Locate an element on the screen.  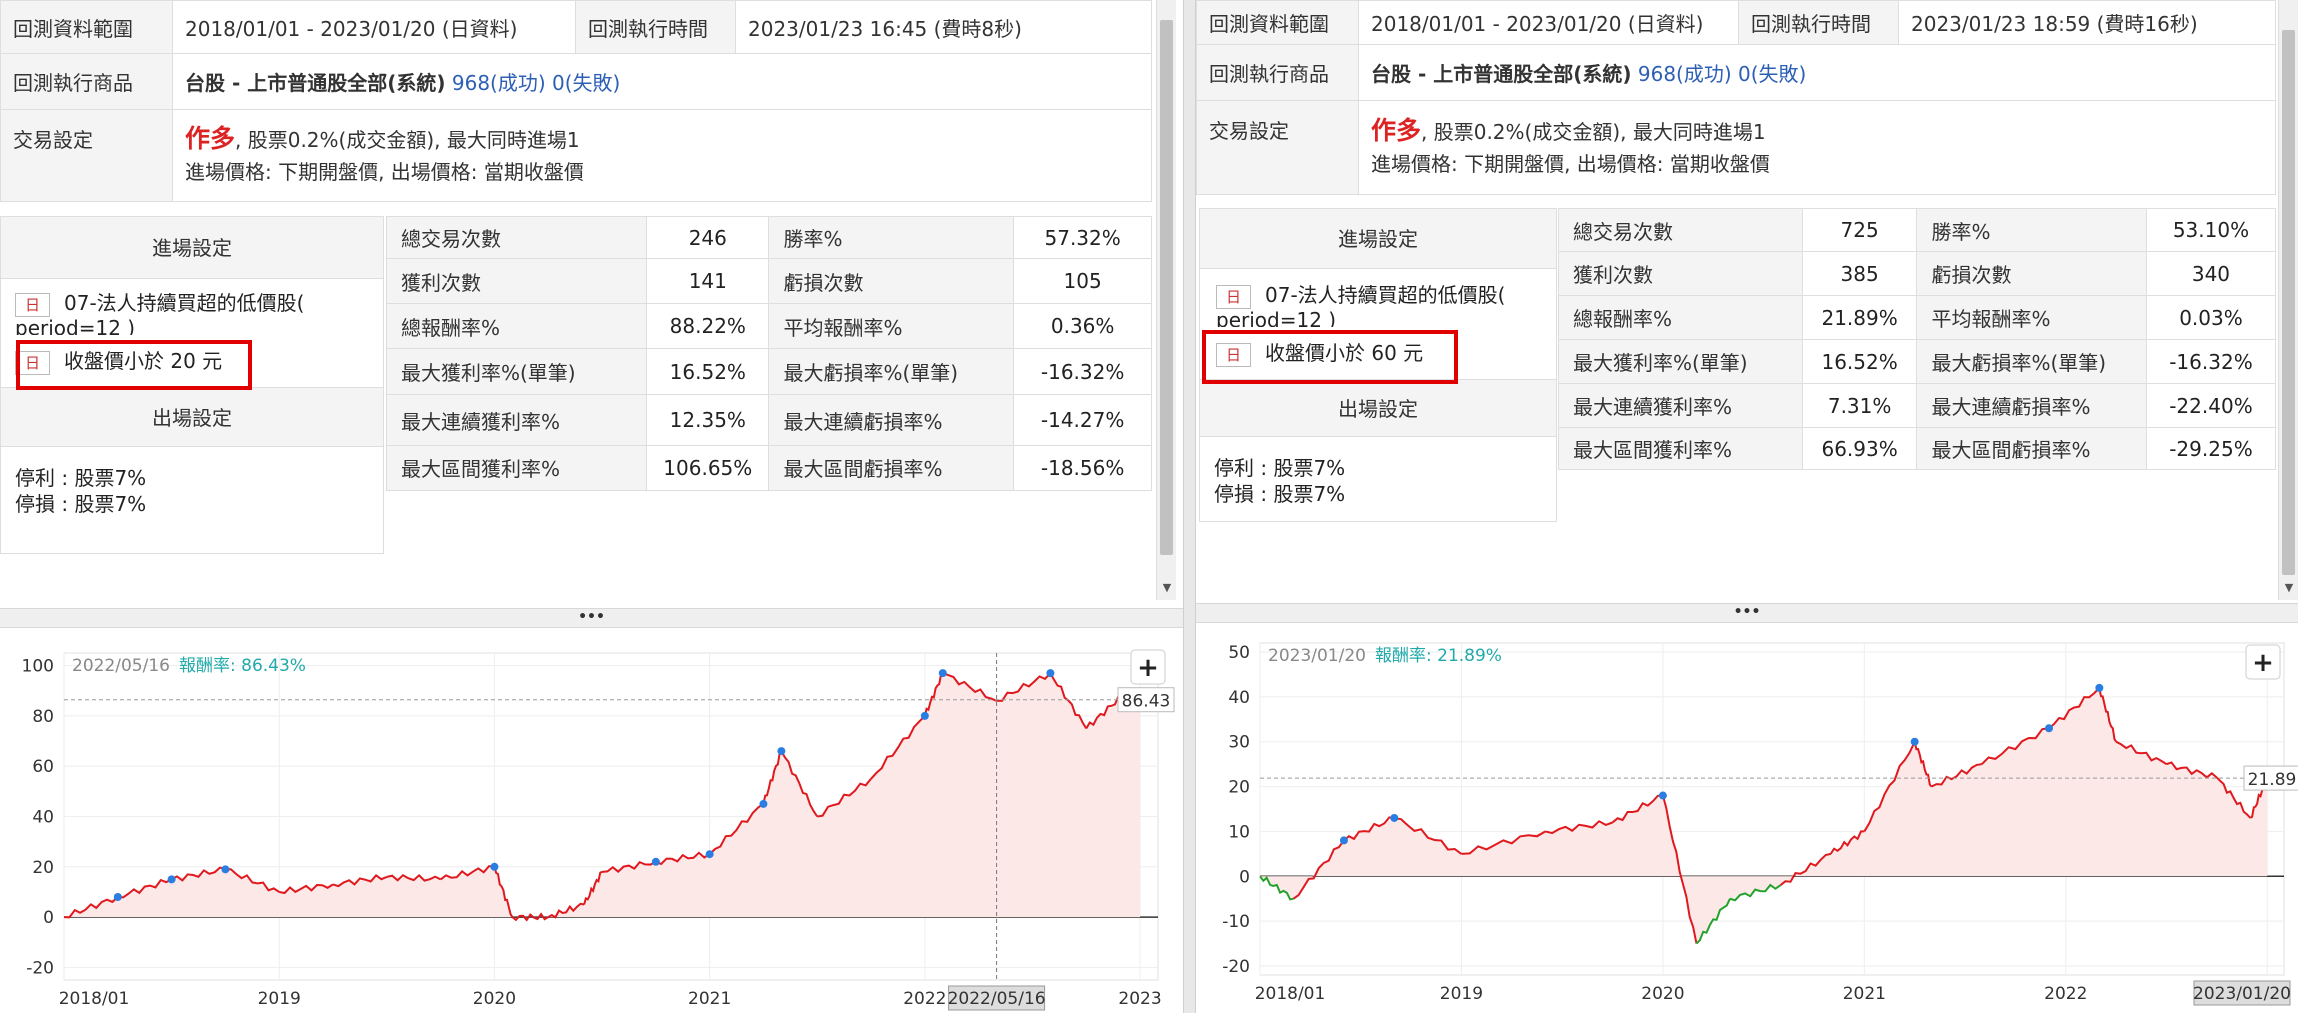
right-scrollbar: ▼ is located at coordinates (2288, 300).